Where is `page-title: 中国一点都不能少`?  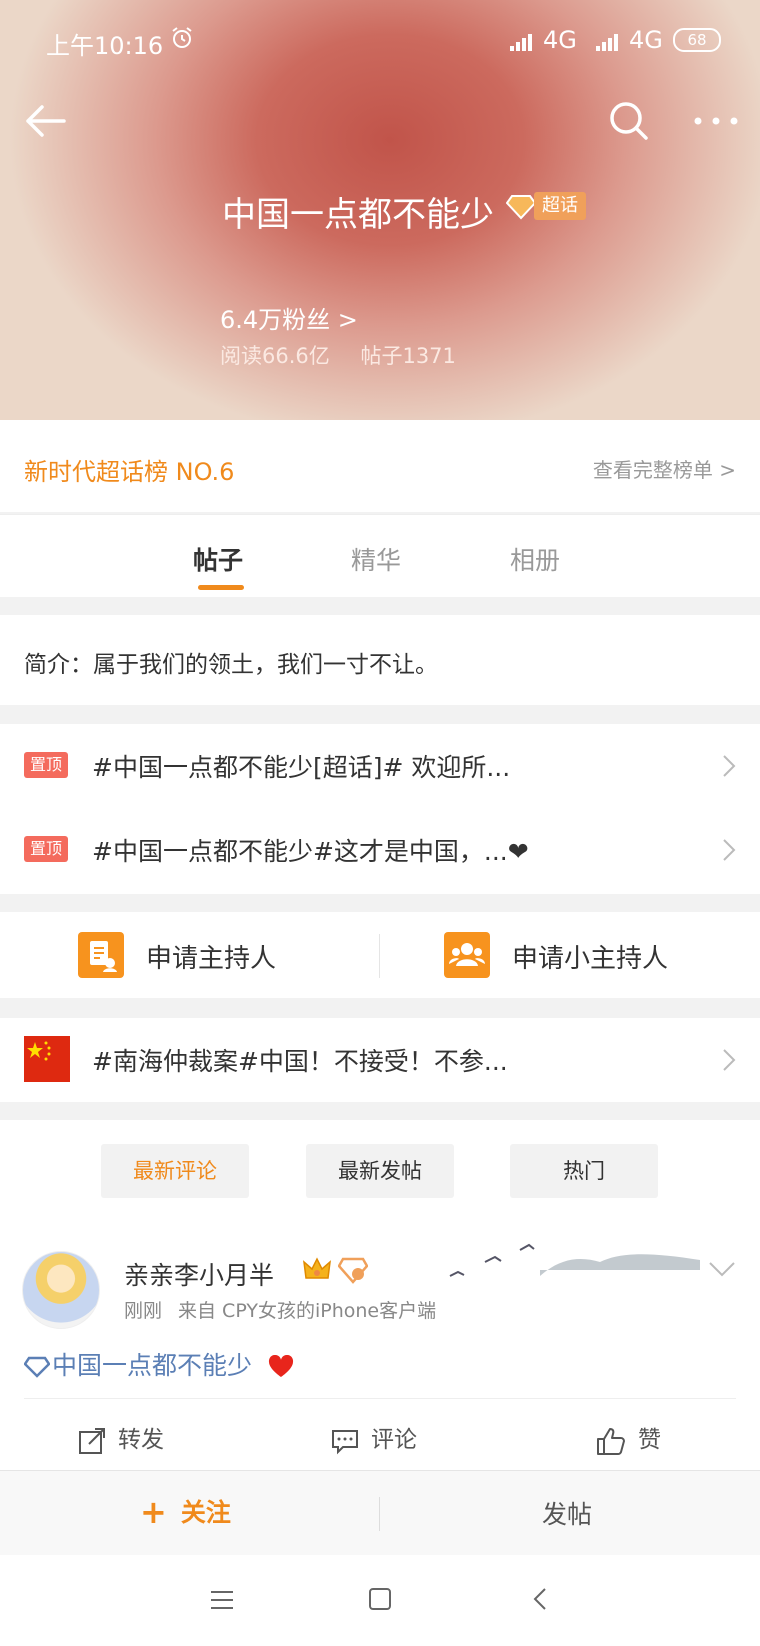 page-title: 中国一点都不能少 is located at coordinates (358, 215).